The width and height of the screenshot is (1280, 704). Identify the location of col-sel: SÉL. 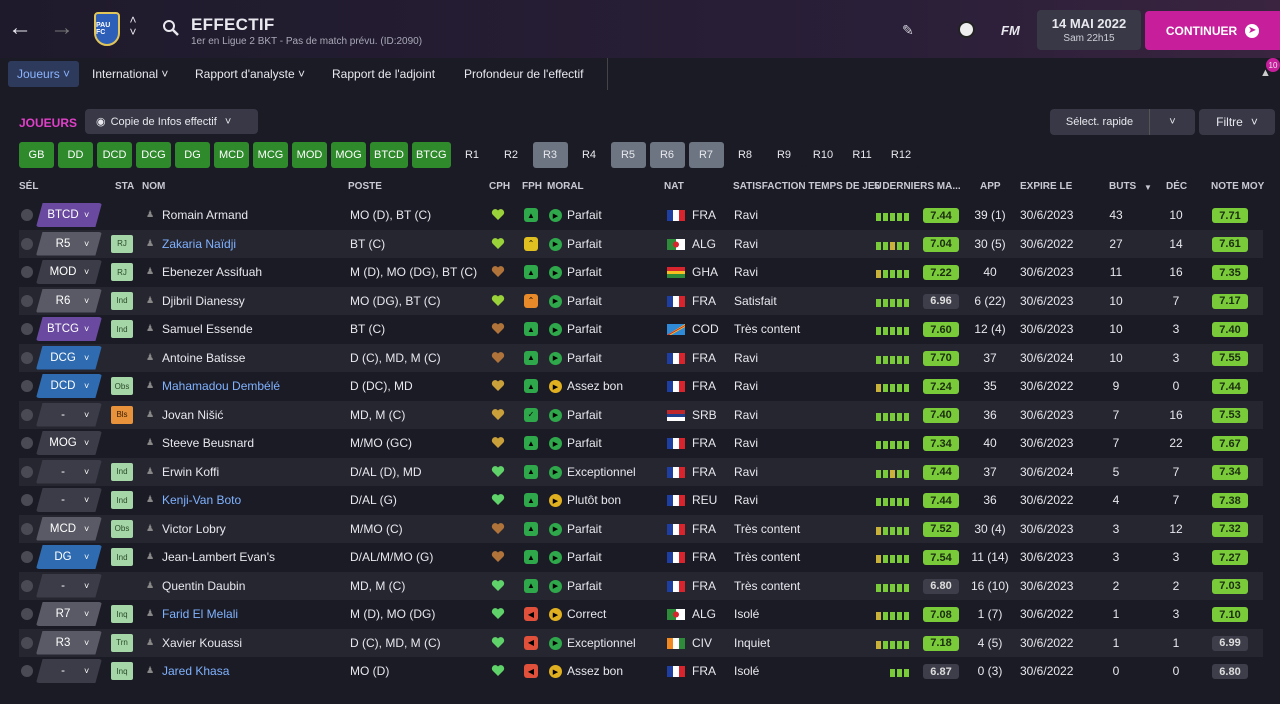
(28, 186).